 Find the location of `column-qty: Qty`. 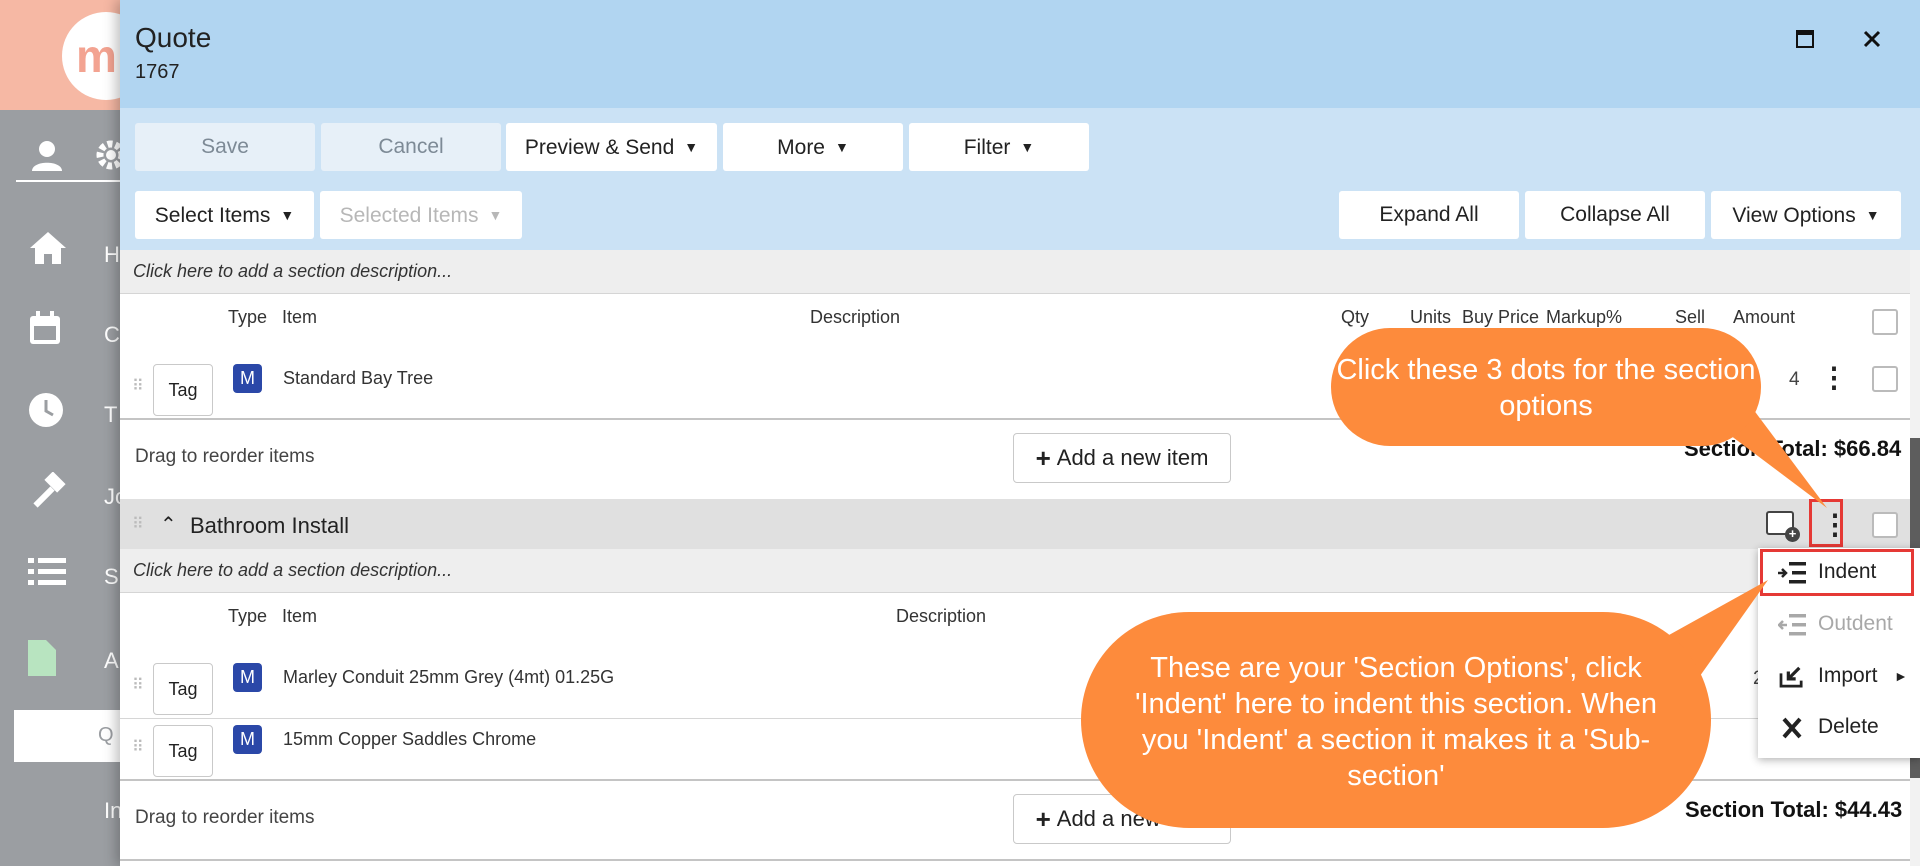

column-qty: Qty is located at coordinates (1355, 317).